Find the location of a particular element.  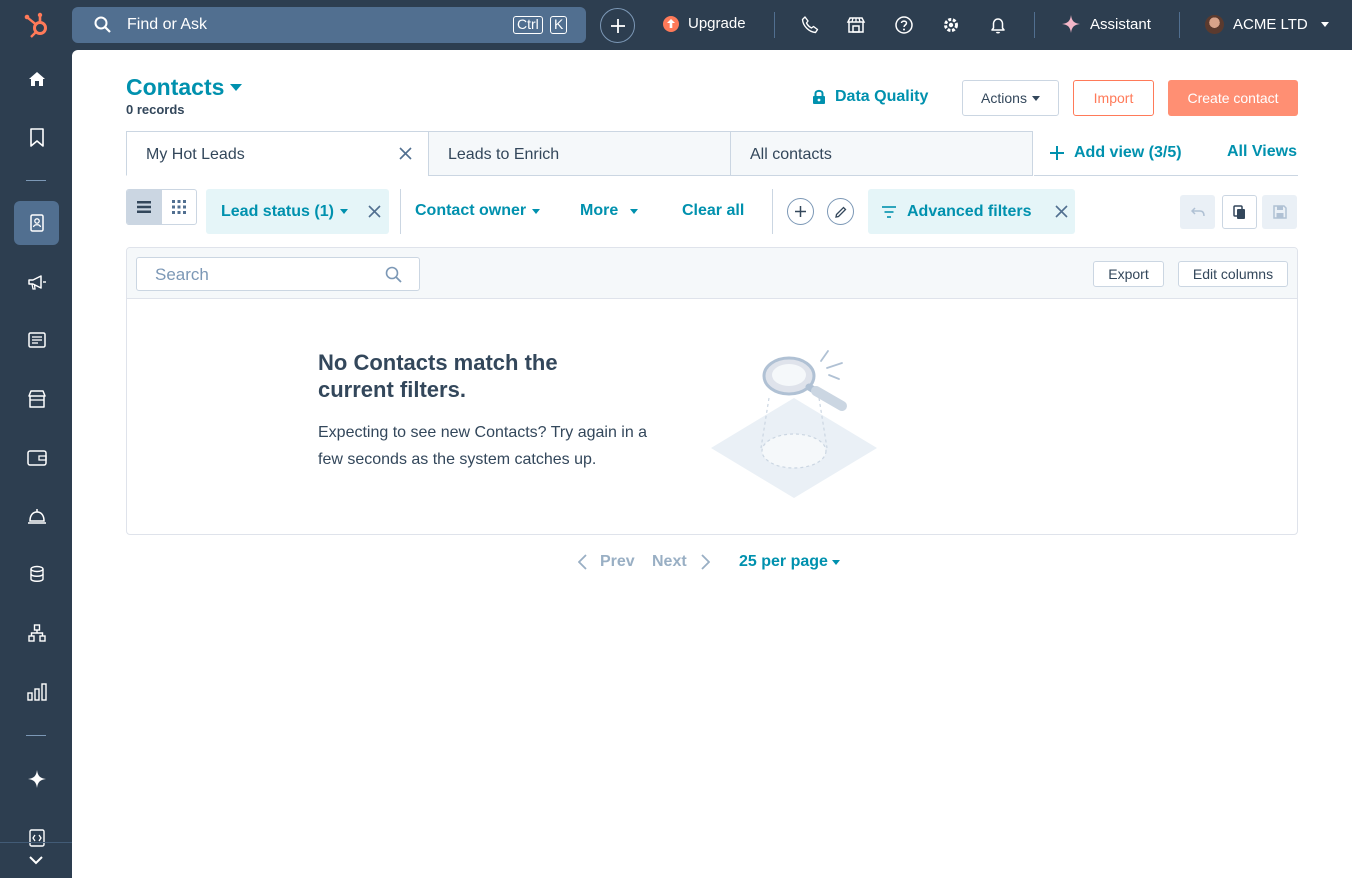

add-filter-button is located at coordinates (800, 211).